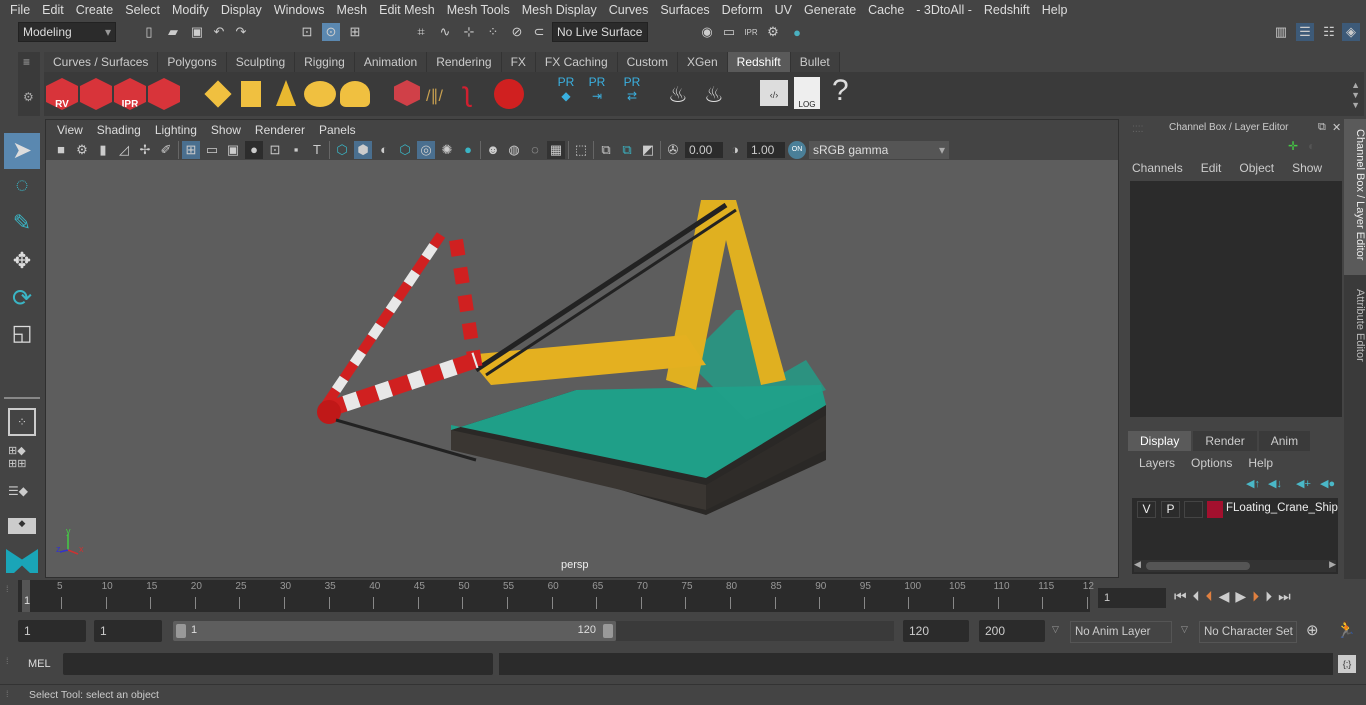  I want to click on rs-bake-set-icon: ♨, so click(714, 95).